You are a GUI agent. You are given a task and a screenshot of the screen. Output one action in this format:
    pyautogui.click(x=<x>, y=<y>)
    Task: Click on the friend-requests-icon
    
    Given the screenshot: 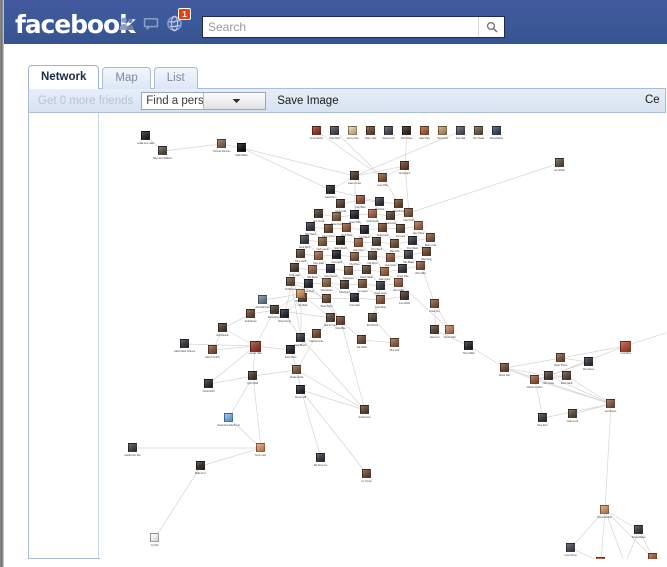 What is the action you would take?
    pyautogui.click(x=126, y=23)
    